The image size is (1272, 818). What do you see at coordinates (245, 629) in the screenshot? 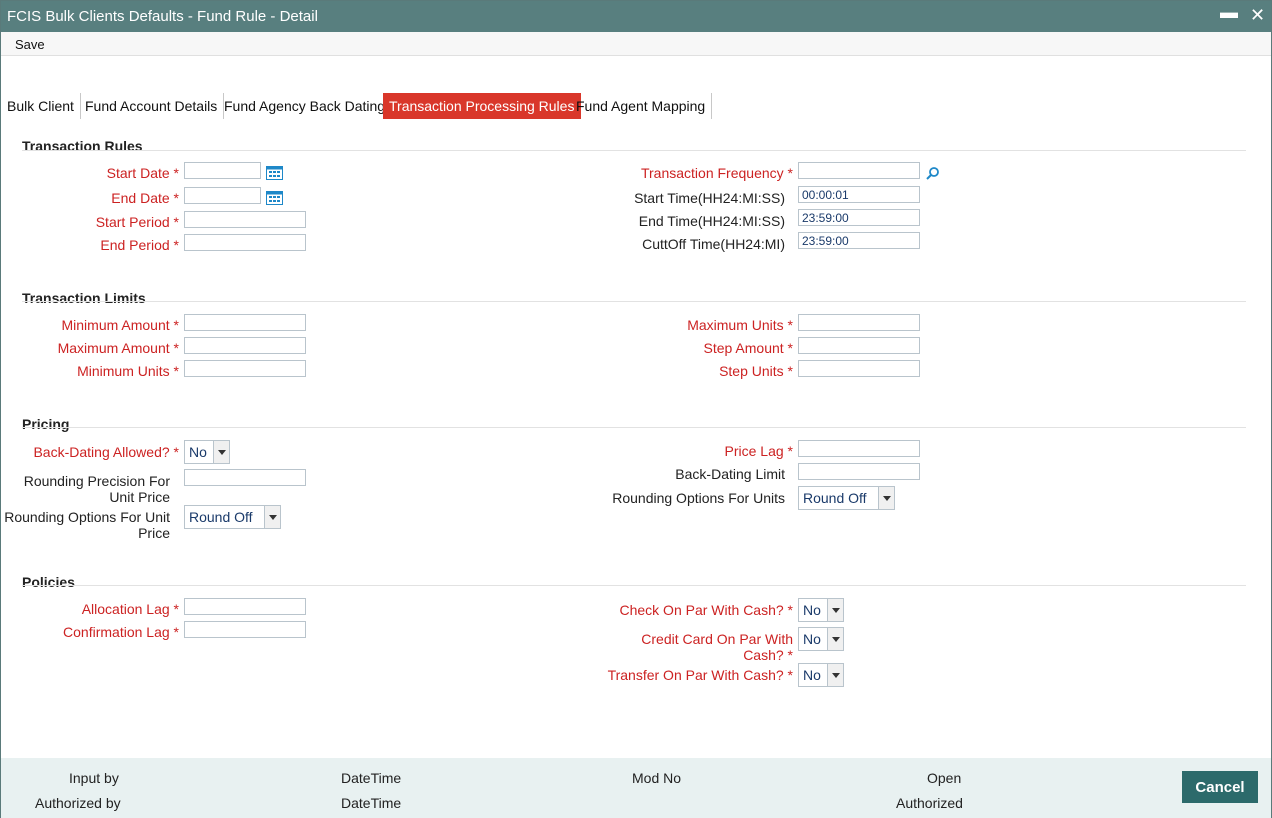
I see `confirmation-lag-input` at bounding box center [245, 629].